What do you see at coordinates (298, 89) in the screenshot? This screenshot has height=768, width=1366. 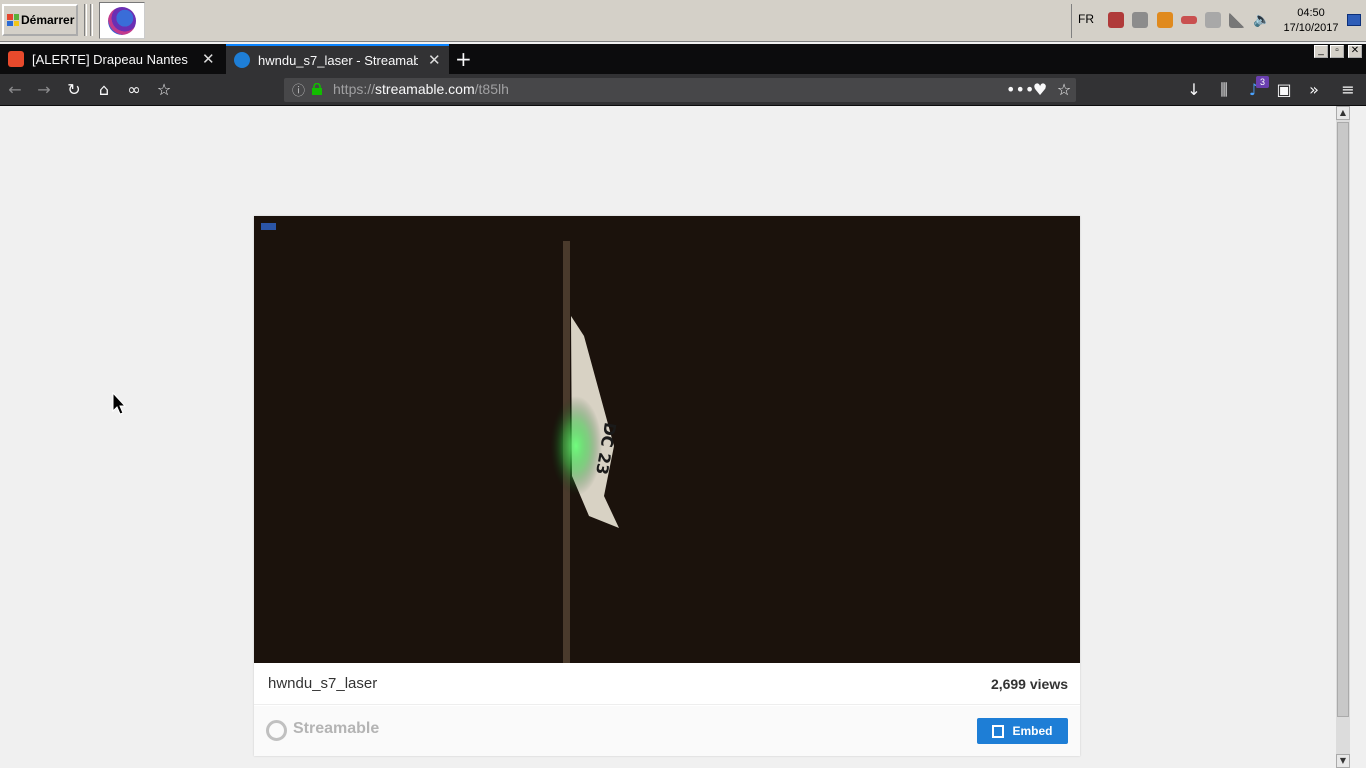 I see `info-icon: ⓘ` at bounding box center [298, 89].